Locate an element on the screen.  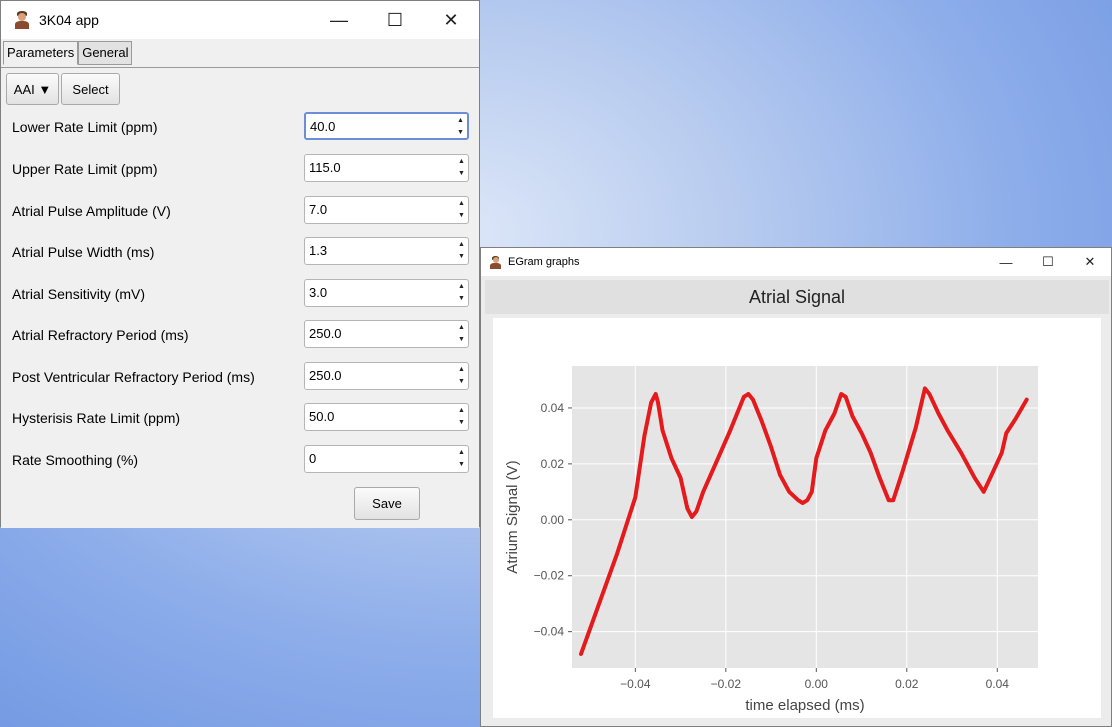
x-tick-label: 0.00 is located at coordinates (817, 684).